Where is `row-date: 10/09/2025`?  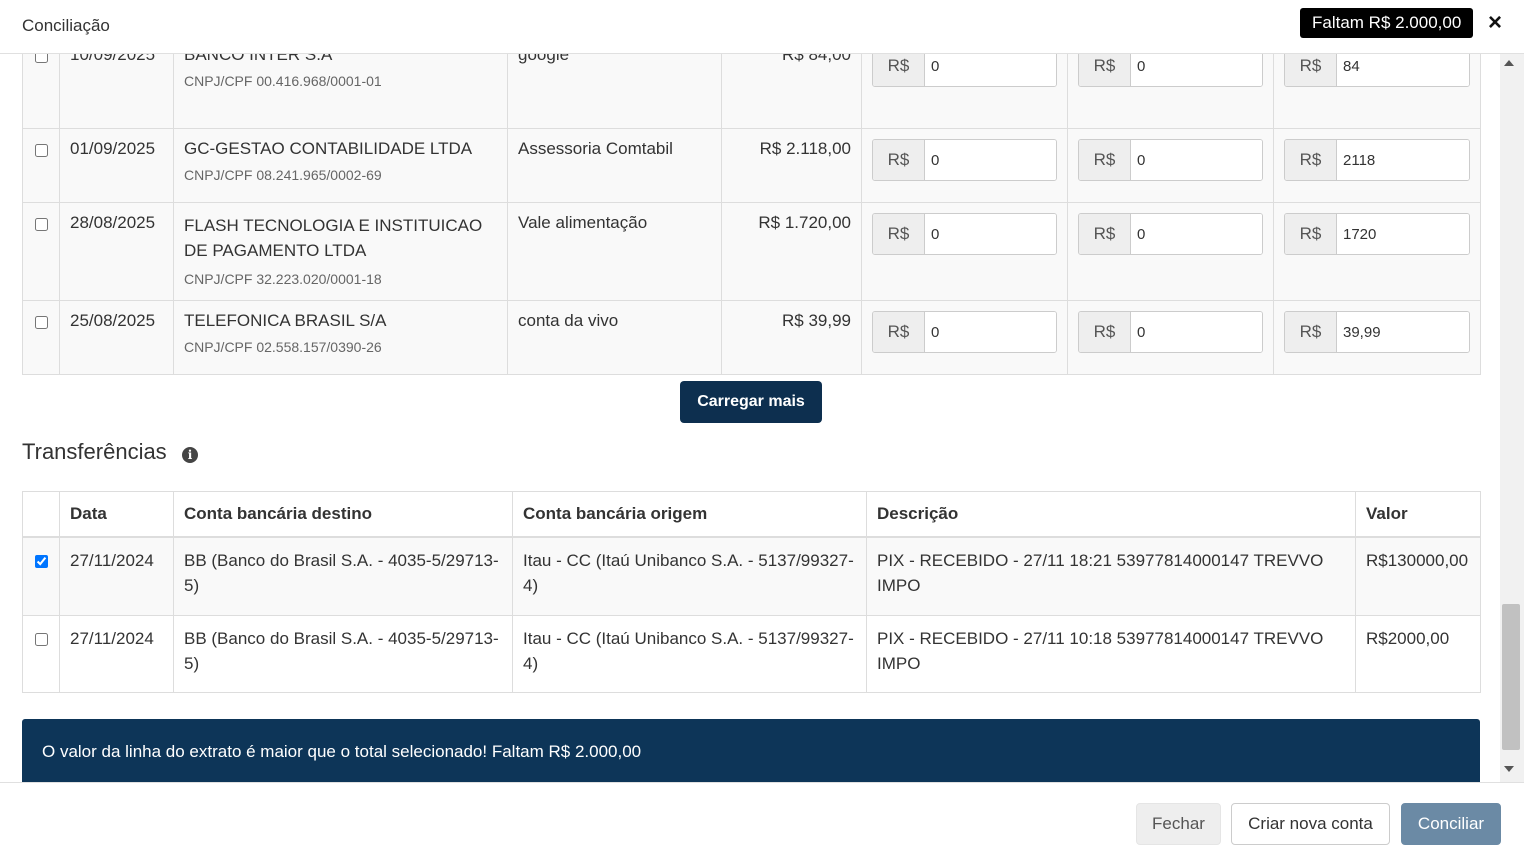 row-date: 10/09/2025 is located at coordinates (116, 91).